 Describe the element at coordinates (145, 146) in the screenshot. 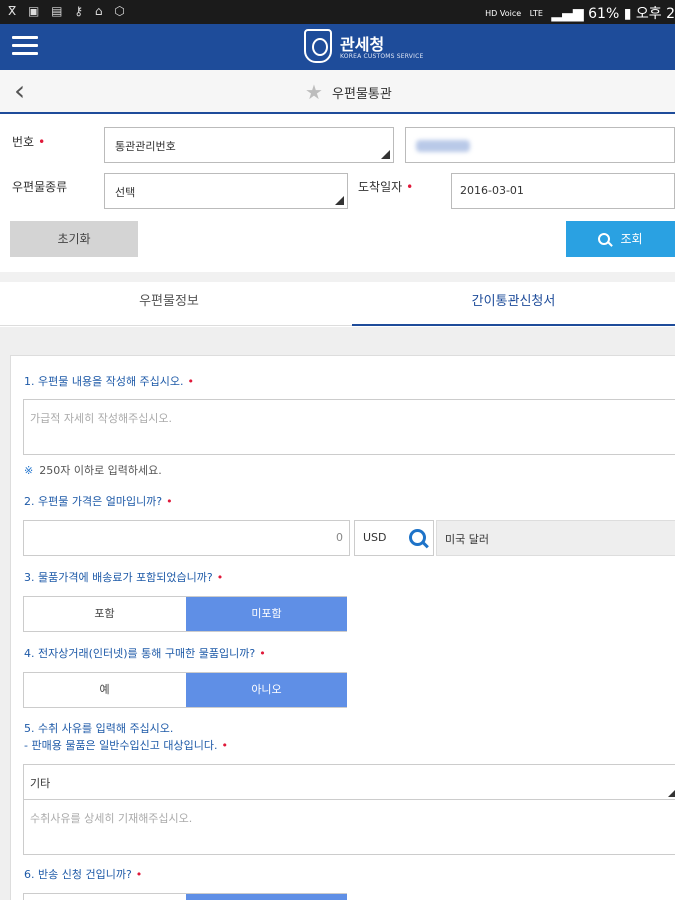

I see `number-type-value: 통관관리번호` at that location.